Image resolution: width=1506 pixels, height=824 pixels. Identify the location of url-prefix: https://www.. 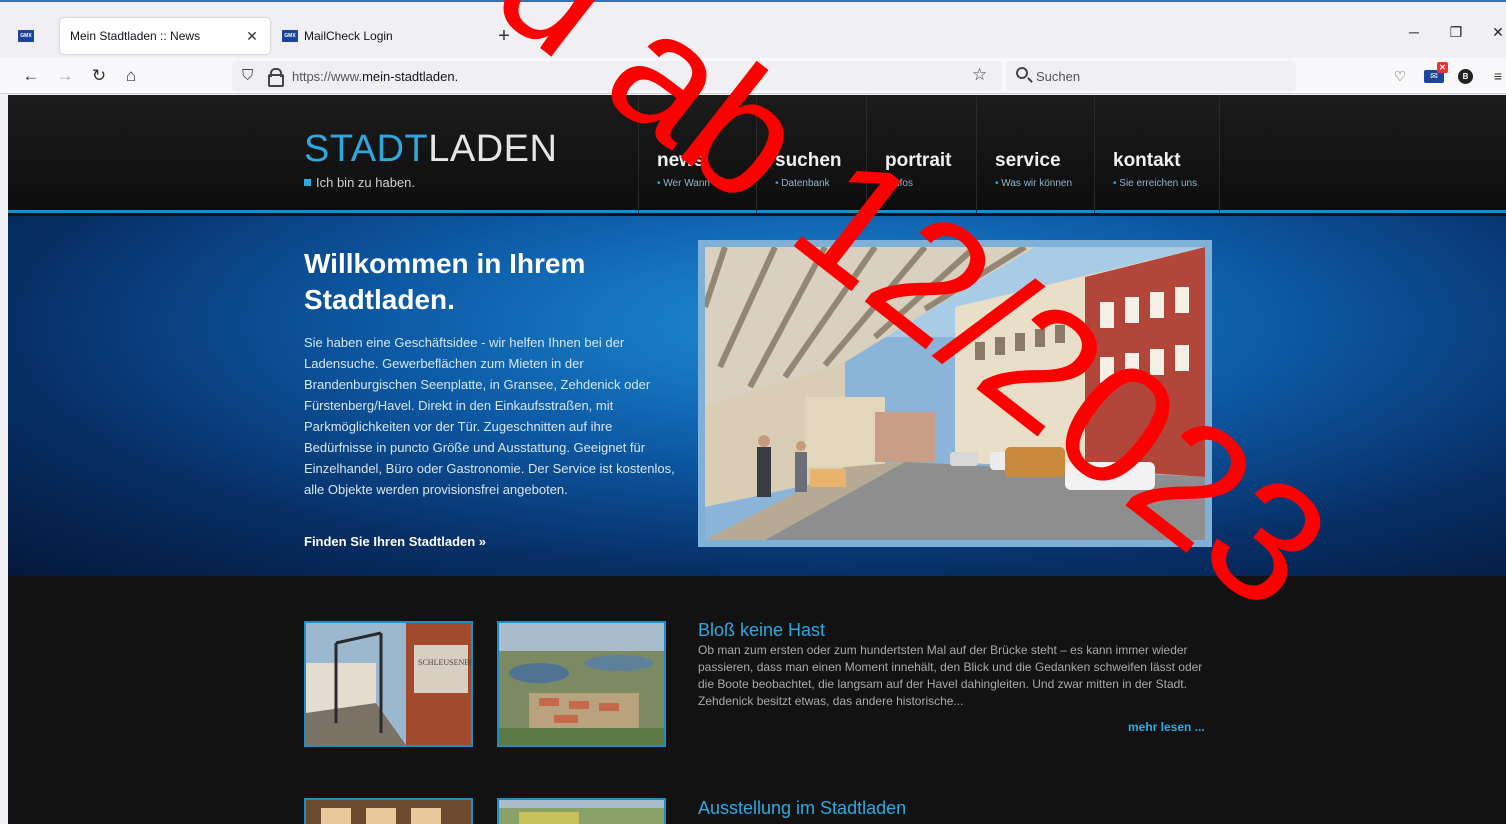
(327, 76).